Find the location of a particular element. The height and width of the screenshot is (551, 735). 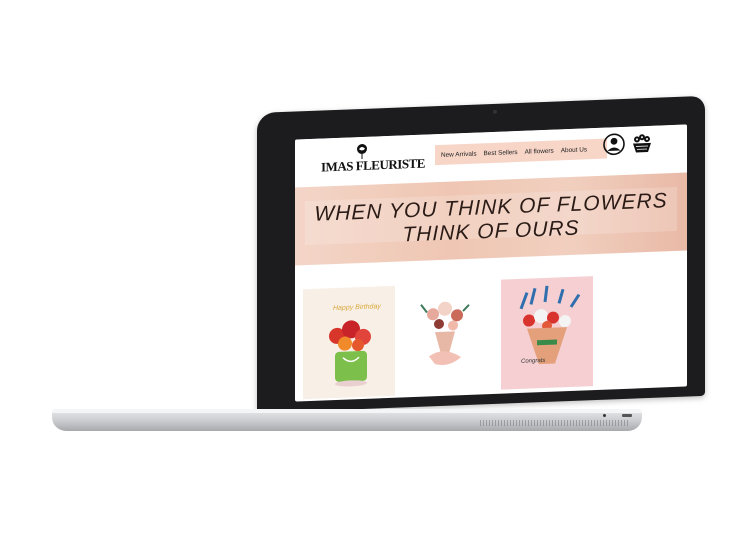

user-icon is located at coordinates (614, 144).